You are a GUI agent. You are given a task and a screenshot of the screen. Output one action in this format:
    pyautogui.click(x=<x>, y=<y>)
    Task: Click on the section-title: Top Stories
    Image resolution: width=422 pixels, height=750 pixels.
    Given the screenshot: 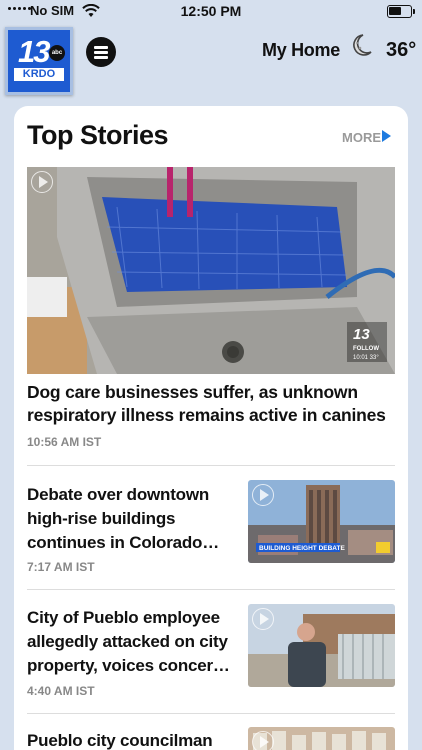 What is the action you would take?
    pyautogui.click(x=98, y=135)
    